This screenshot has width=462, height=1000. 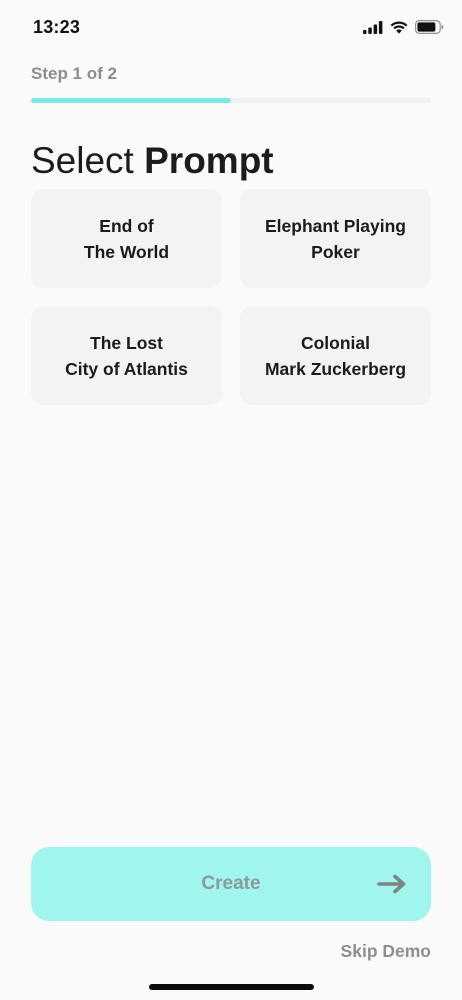 I want to click on battery-icon, so click(x=429, y=29).